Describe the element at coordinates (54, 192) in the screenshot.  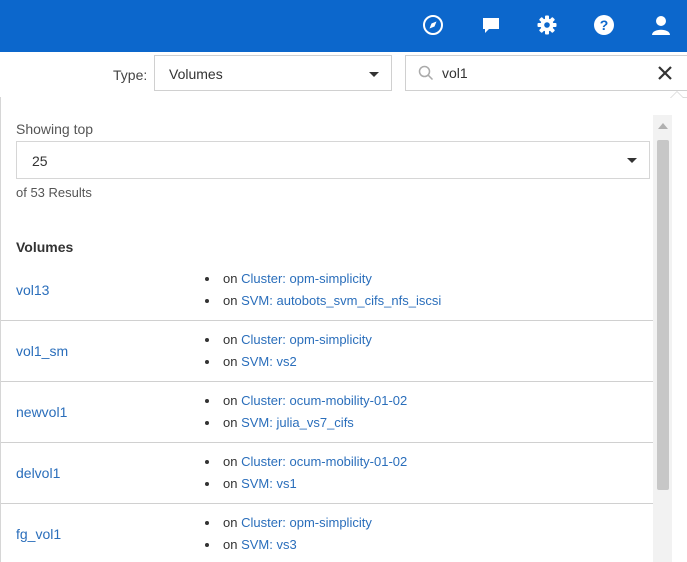
I see `results-count-label: of 53 Results` at that location.